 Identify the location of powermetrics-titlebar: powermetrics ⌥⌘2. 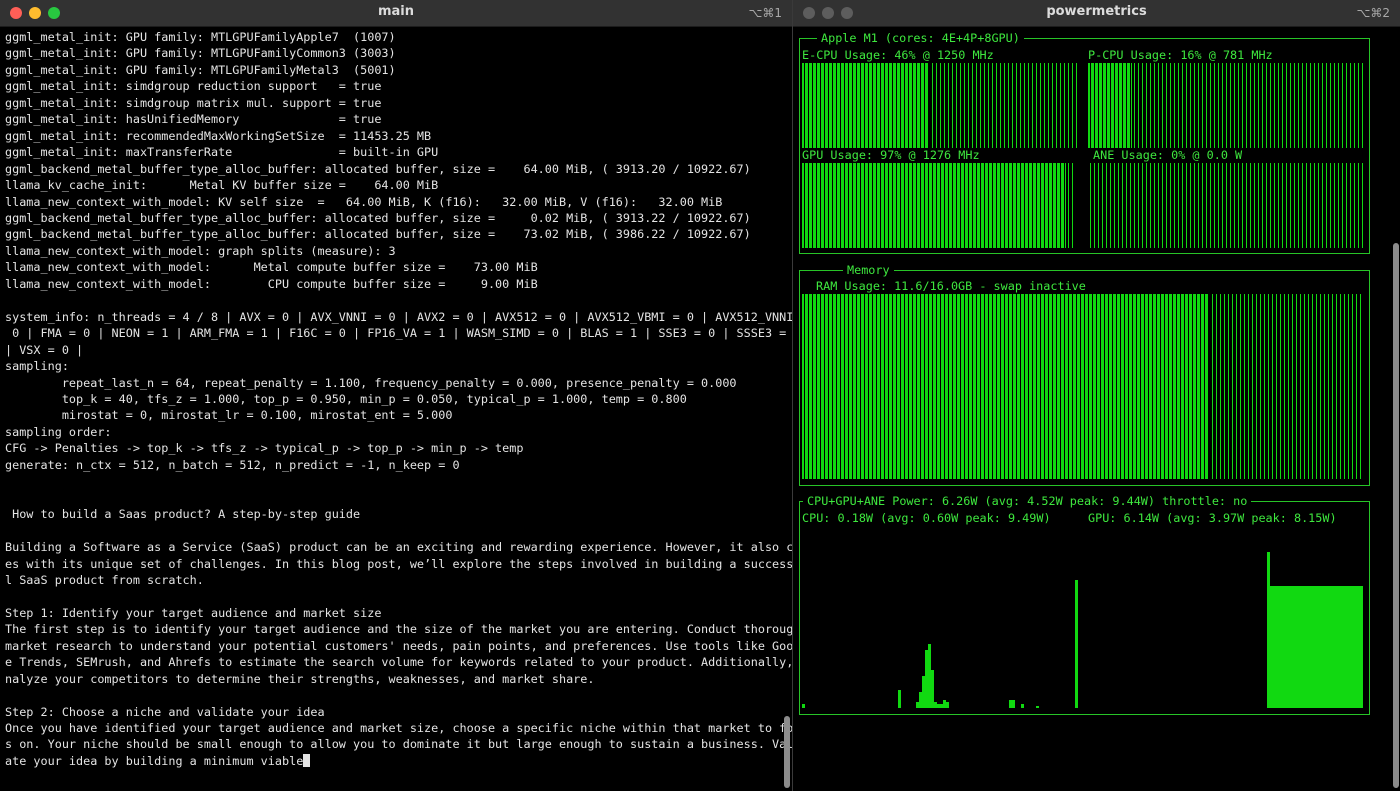
(1096, 13).